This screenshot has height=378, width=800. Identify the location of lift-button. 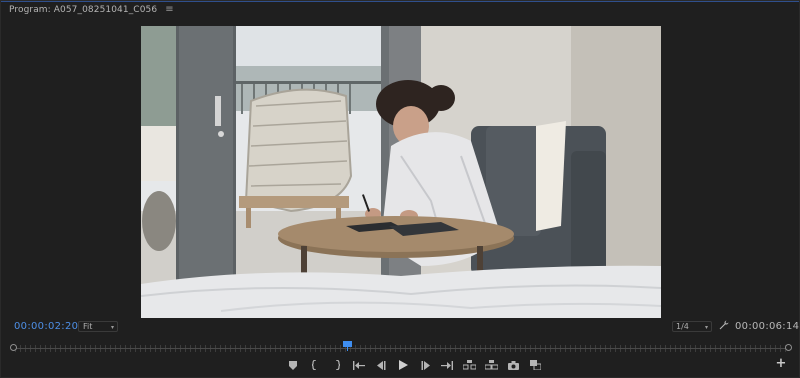
(469, 365).